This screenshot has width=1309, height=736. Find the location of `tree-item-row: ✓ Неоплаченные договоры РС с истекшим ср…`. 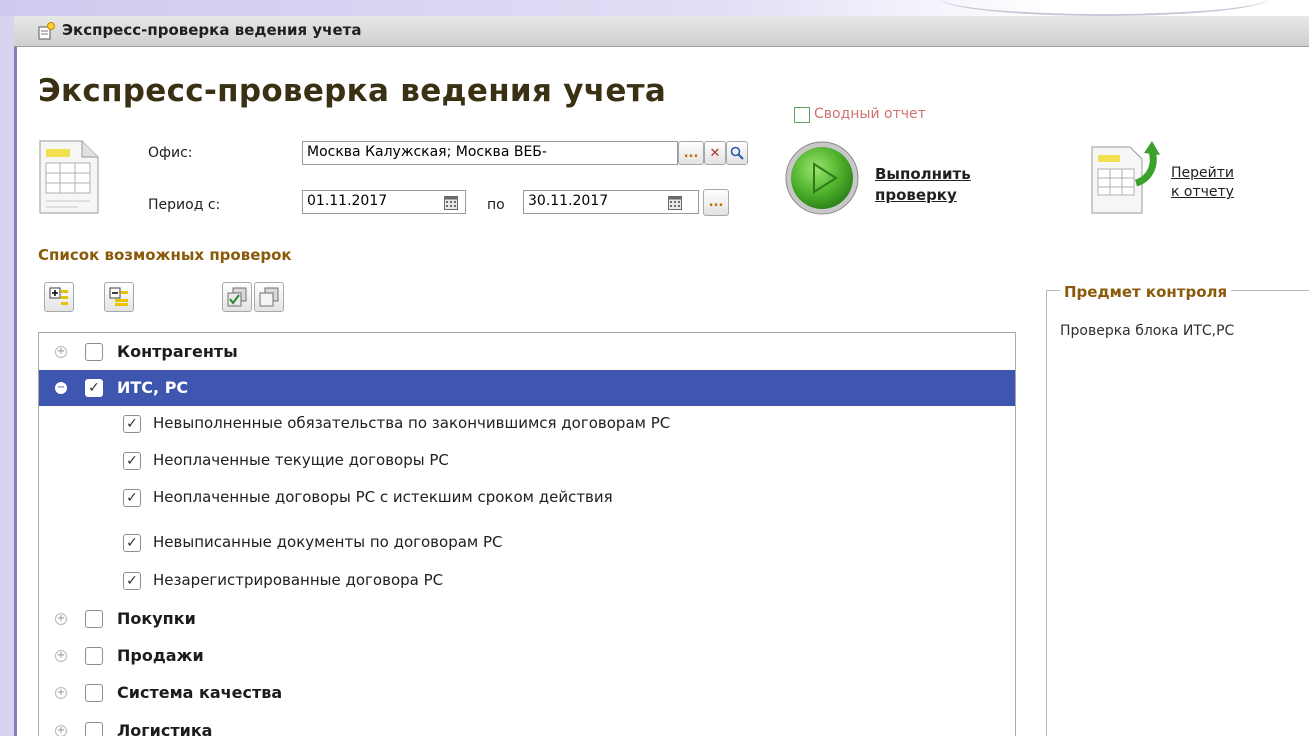

tree-item-row: ✓ Неоплаченные договоры РС с истекшим ср… is located at coordinates (527, 498).